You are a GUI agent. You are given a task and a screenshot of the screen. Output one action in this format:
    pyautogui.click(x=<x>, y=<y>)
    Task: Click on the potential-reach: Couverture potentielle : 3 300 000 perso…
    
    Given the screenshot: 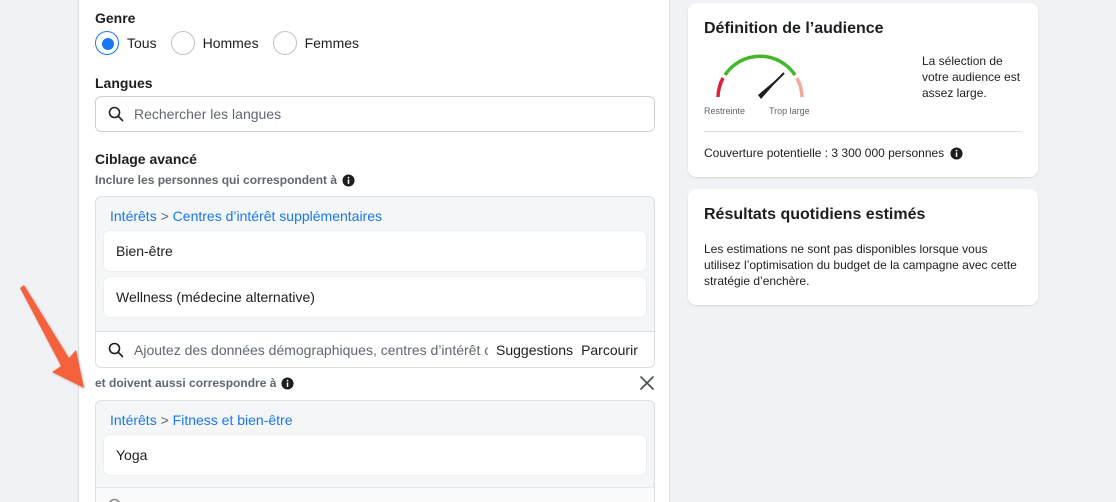 What is the action you would take?
    pyautogui.click(x=824, y=153)
    